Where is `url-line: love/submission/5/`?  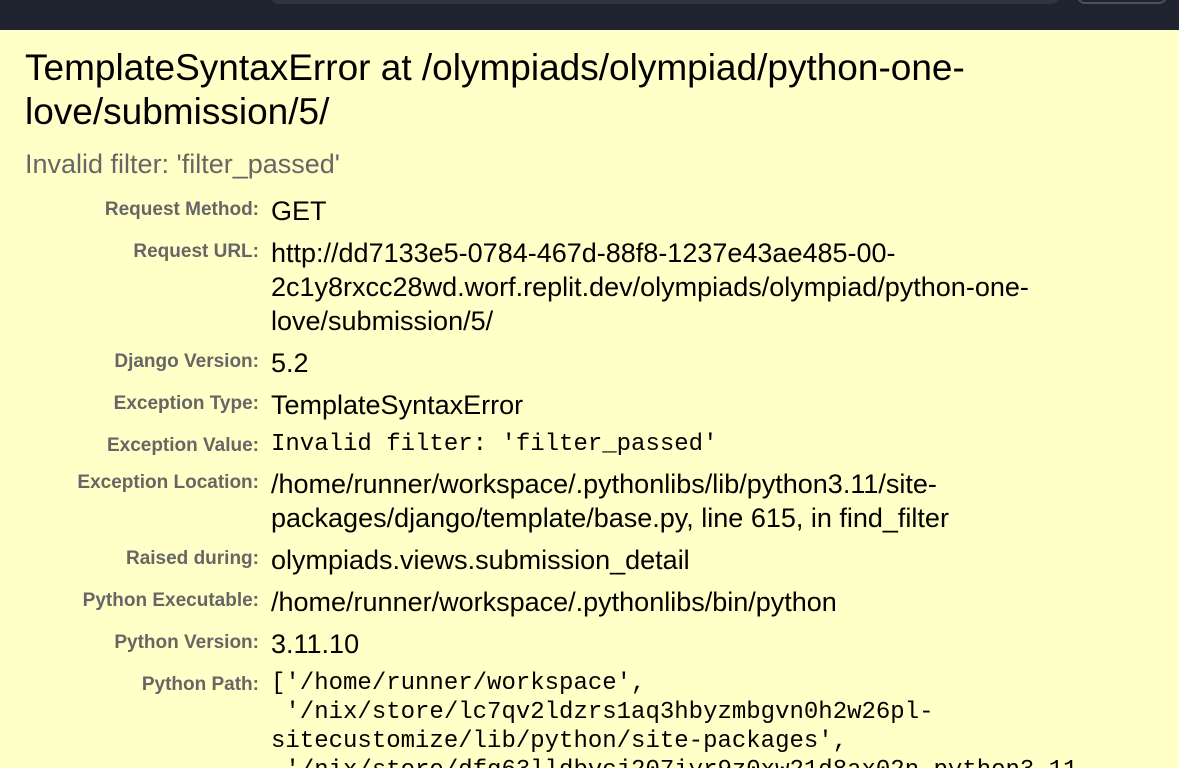
url-line: love/submission/5/ is located at coordinates (382, 321).